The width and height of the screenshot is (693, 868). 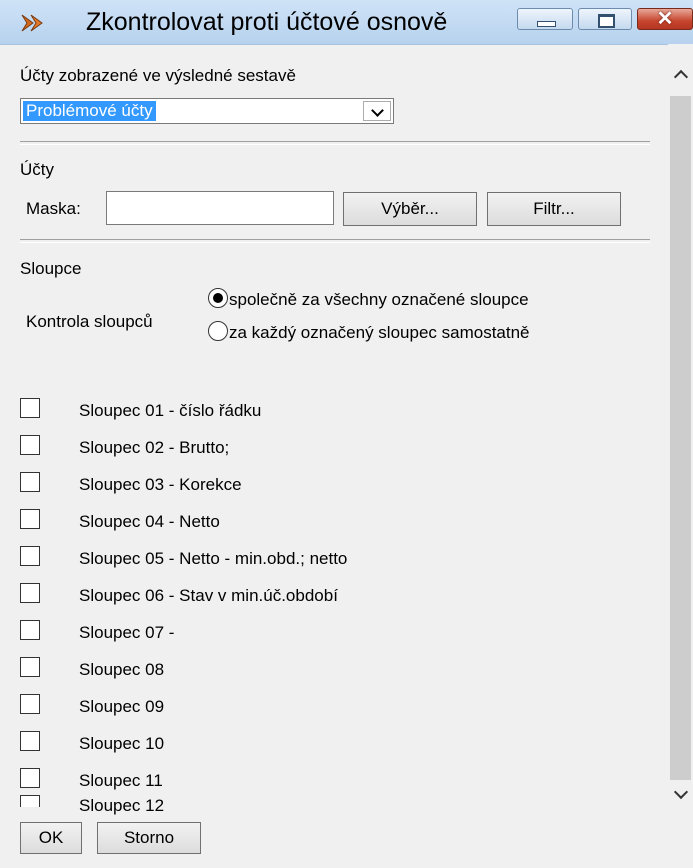 What do you see at coordinates (122, 743) in the screenshot?
I see `column-label: Sloupec 10` at bounding box center [122, 743].